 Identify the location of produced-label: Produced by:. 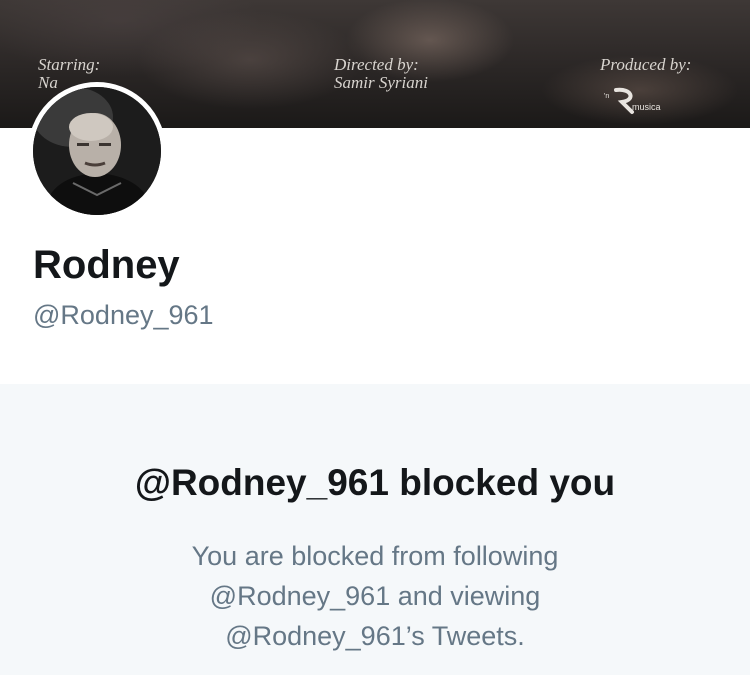
(646, 64).